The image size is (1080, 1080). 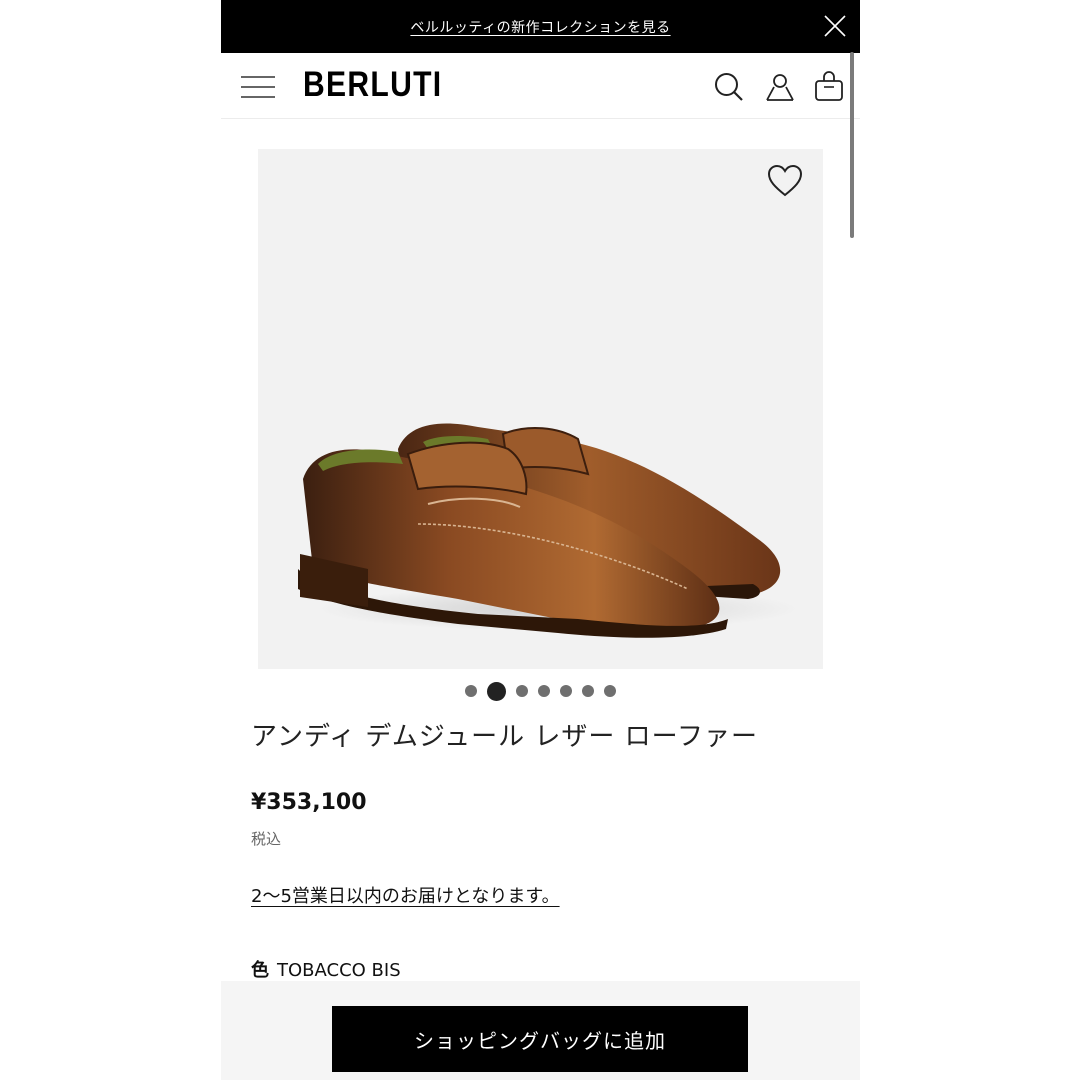 What do you see at coordinates (852, 145) in the screenshot?
I see `scrollbar` at bounding box center [852, 145].